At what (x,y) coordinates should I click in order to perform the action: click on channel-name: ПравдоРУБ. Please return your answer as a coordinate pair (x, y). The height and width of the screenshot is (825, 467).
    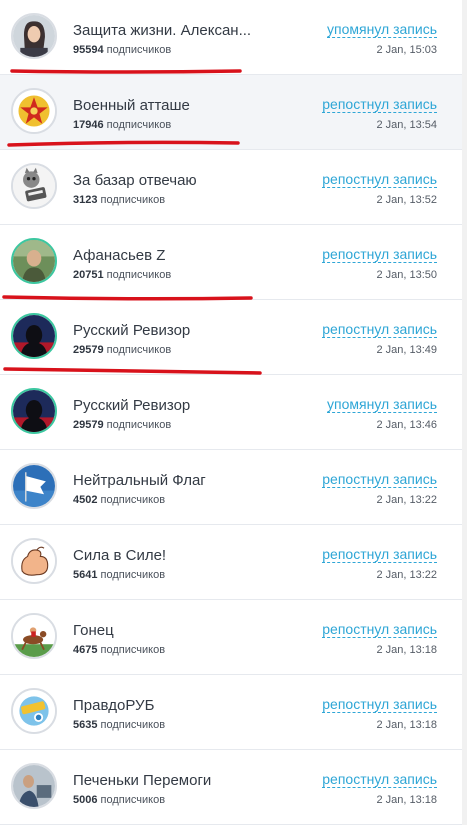
    Looking at the image, I should click on (113, 705).